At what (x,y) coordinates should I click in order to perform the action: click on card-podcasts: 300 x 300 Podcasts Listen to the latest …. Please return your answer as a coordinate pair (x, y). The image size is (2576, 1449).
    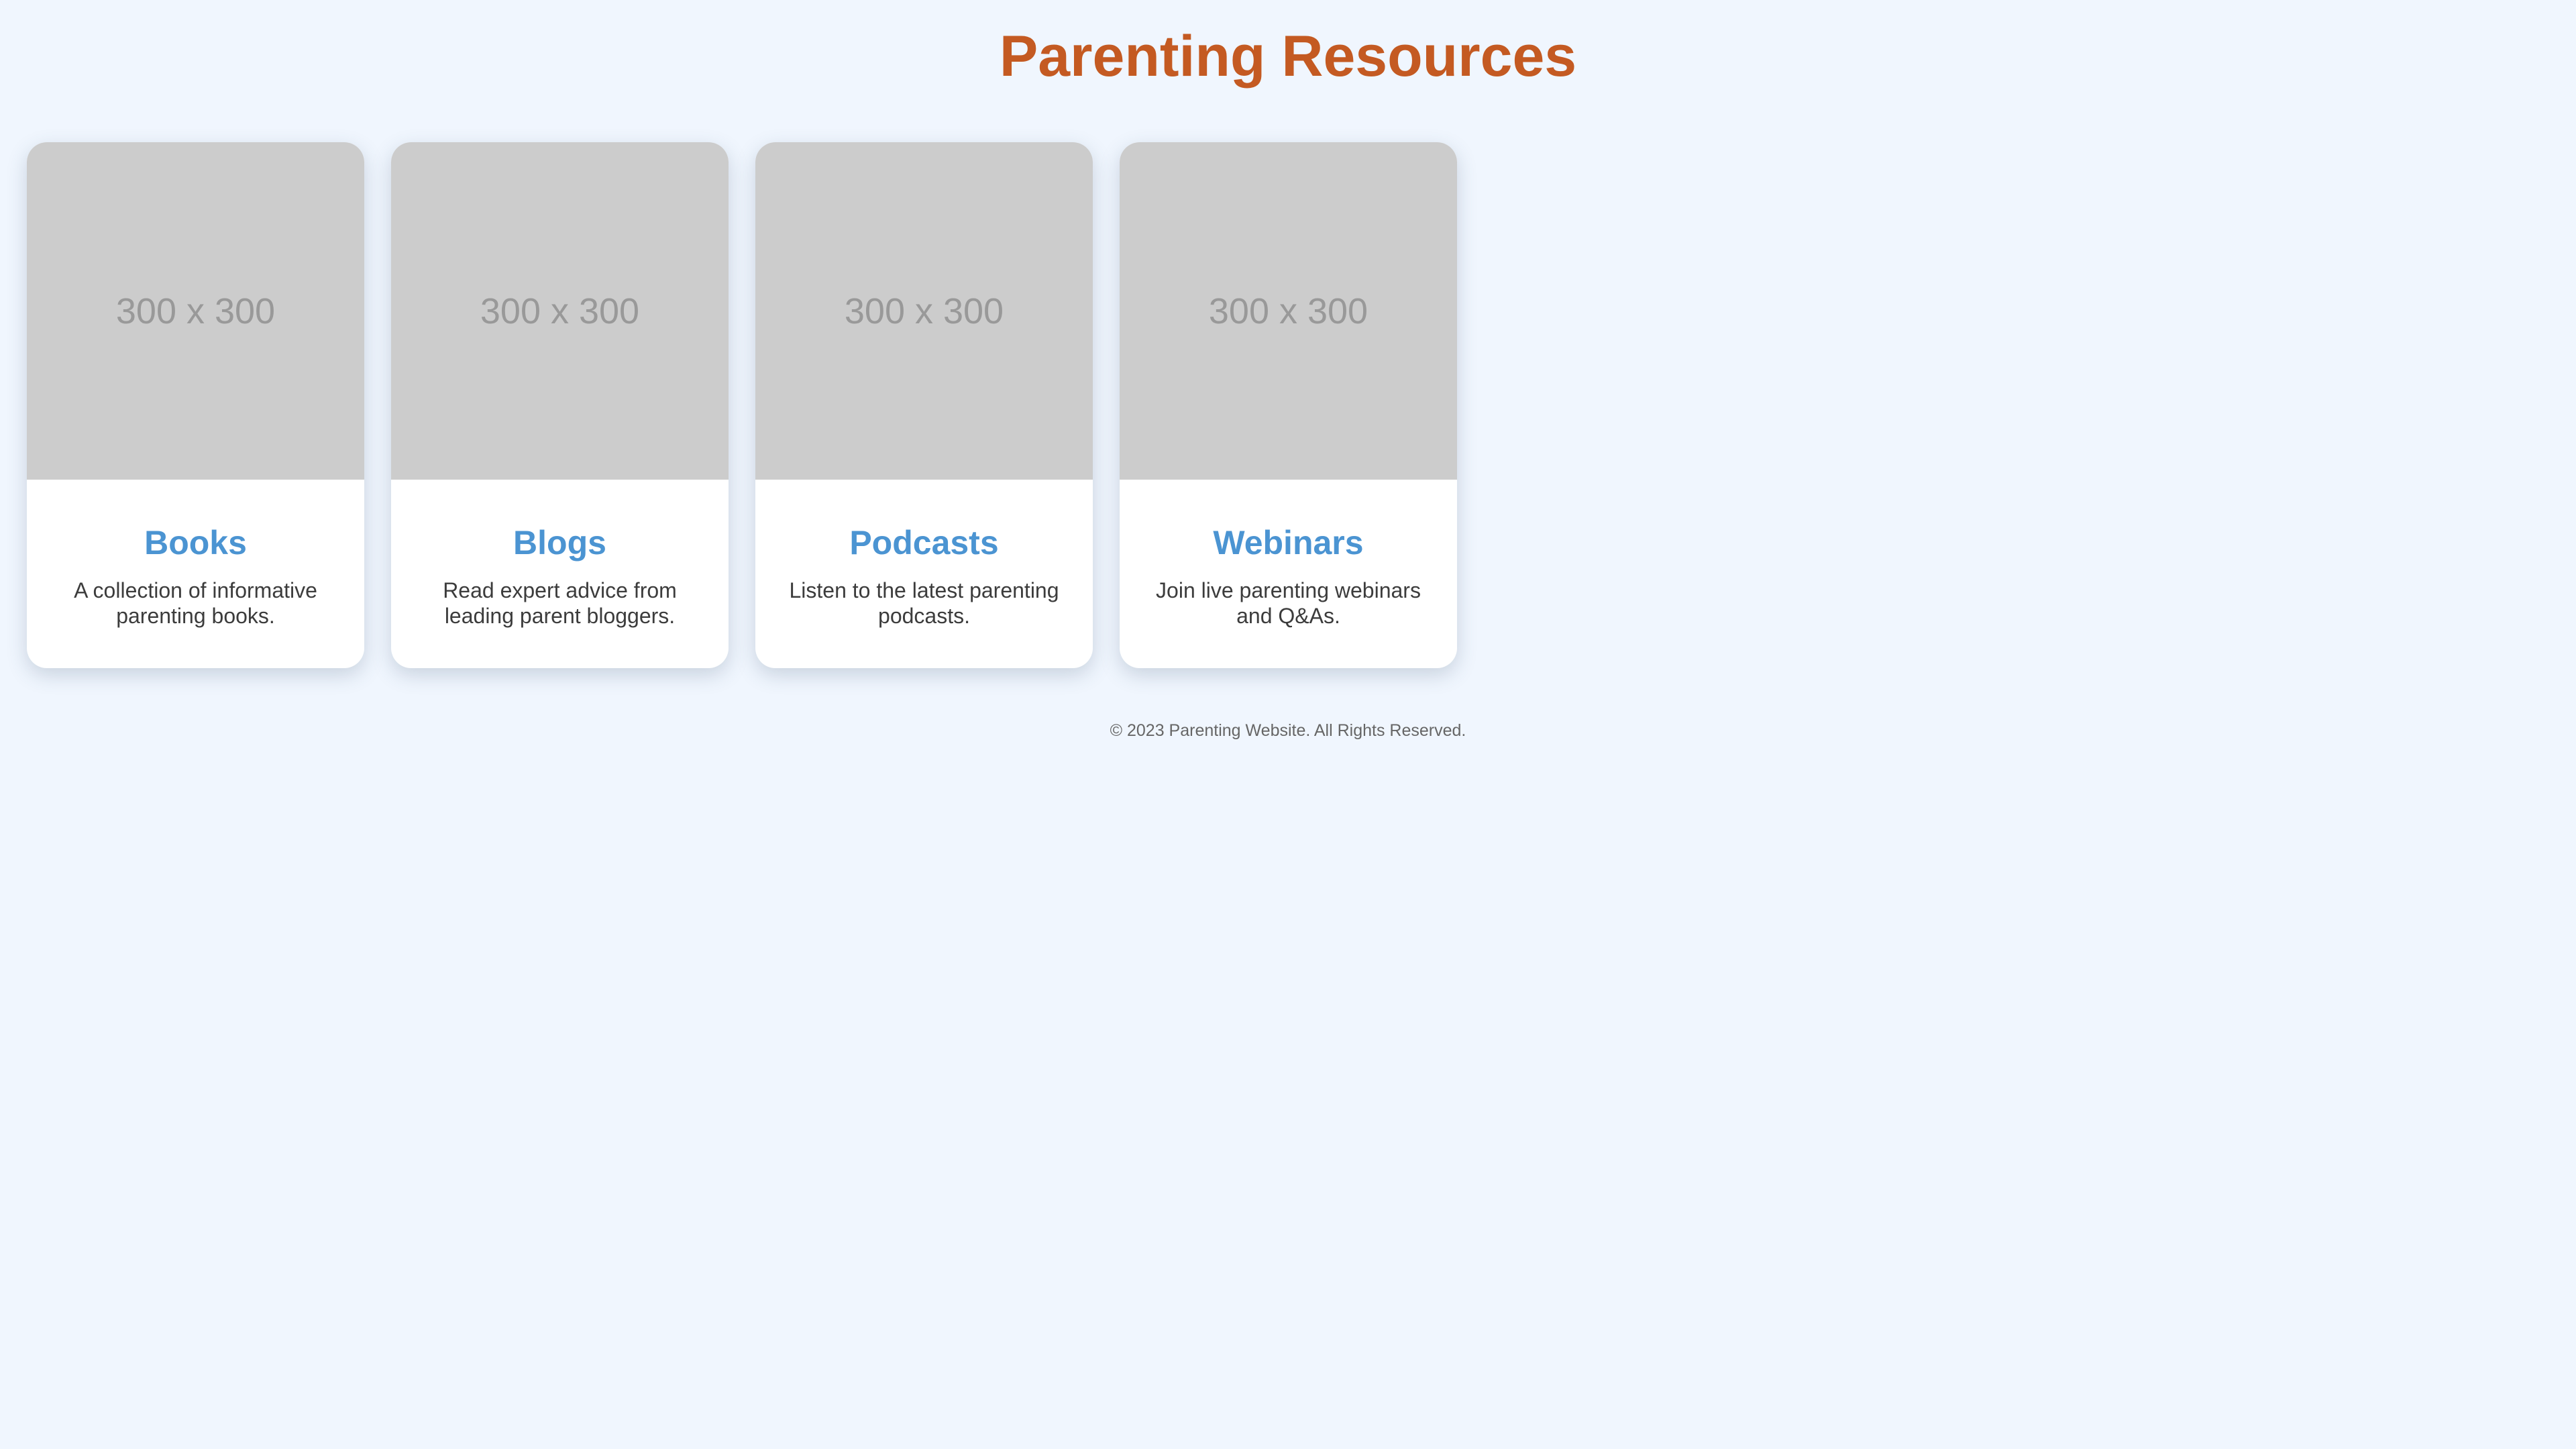
    Looking at the image, I should click on (924, 405).